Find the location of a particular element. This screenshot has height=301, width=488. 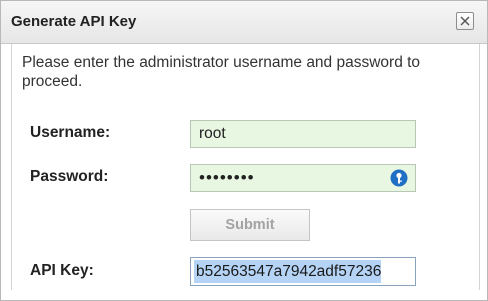

password-input is located at coordinates (303, 178).